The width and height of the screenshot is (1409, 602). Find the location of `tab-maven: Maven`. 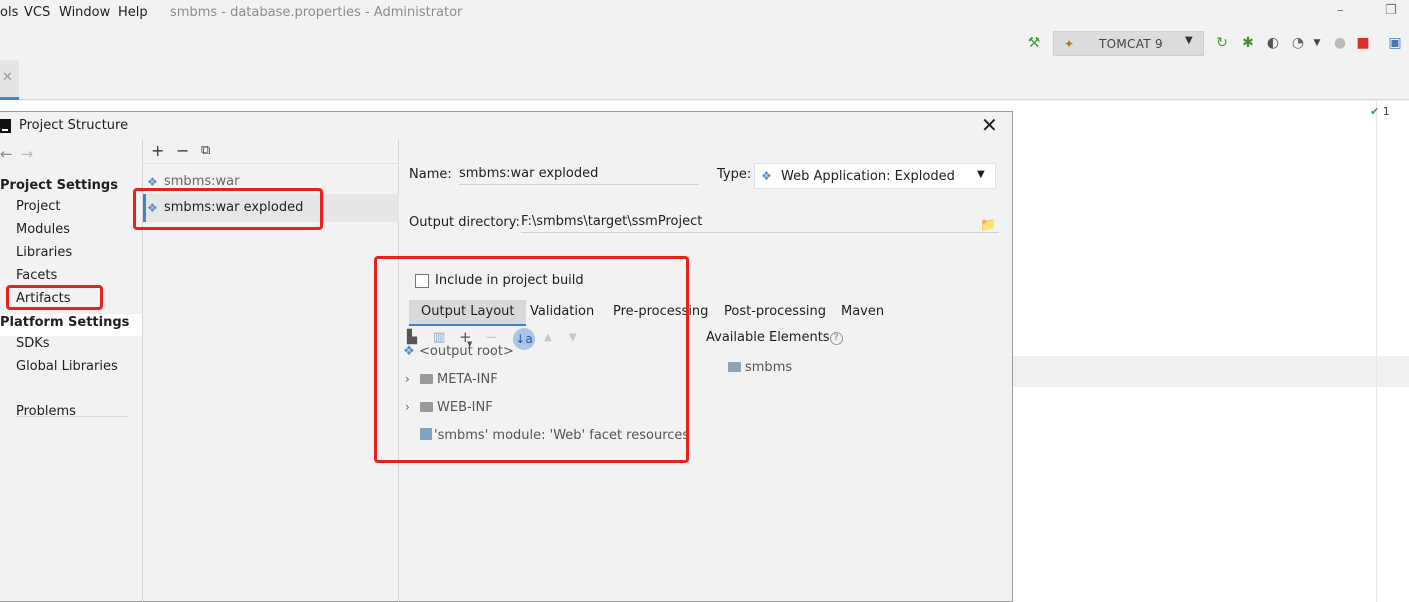

tab-maven: Maven is located at coordinates (862, 313).